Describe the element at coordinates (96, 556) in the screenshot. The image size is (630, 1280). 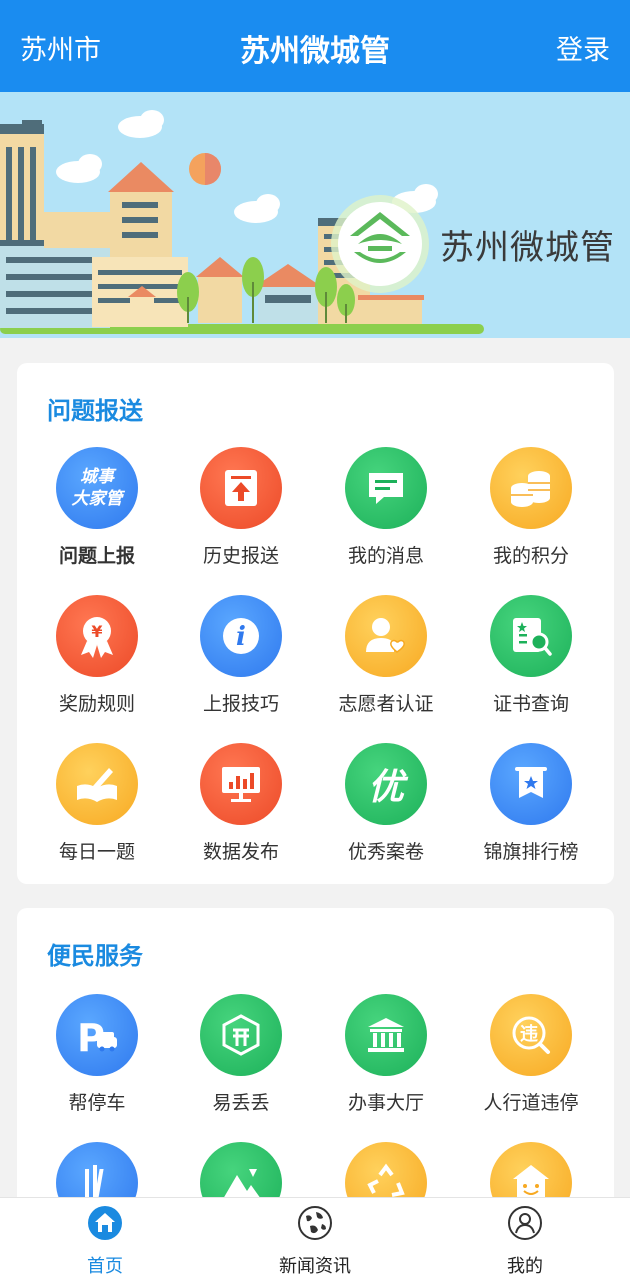
I see `grid-item-label: 问题上报` at that location.